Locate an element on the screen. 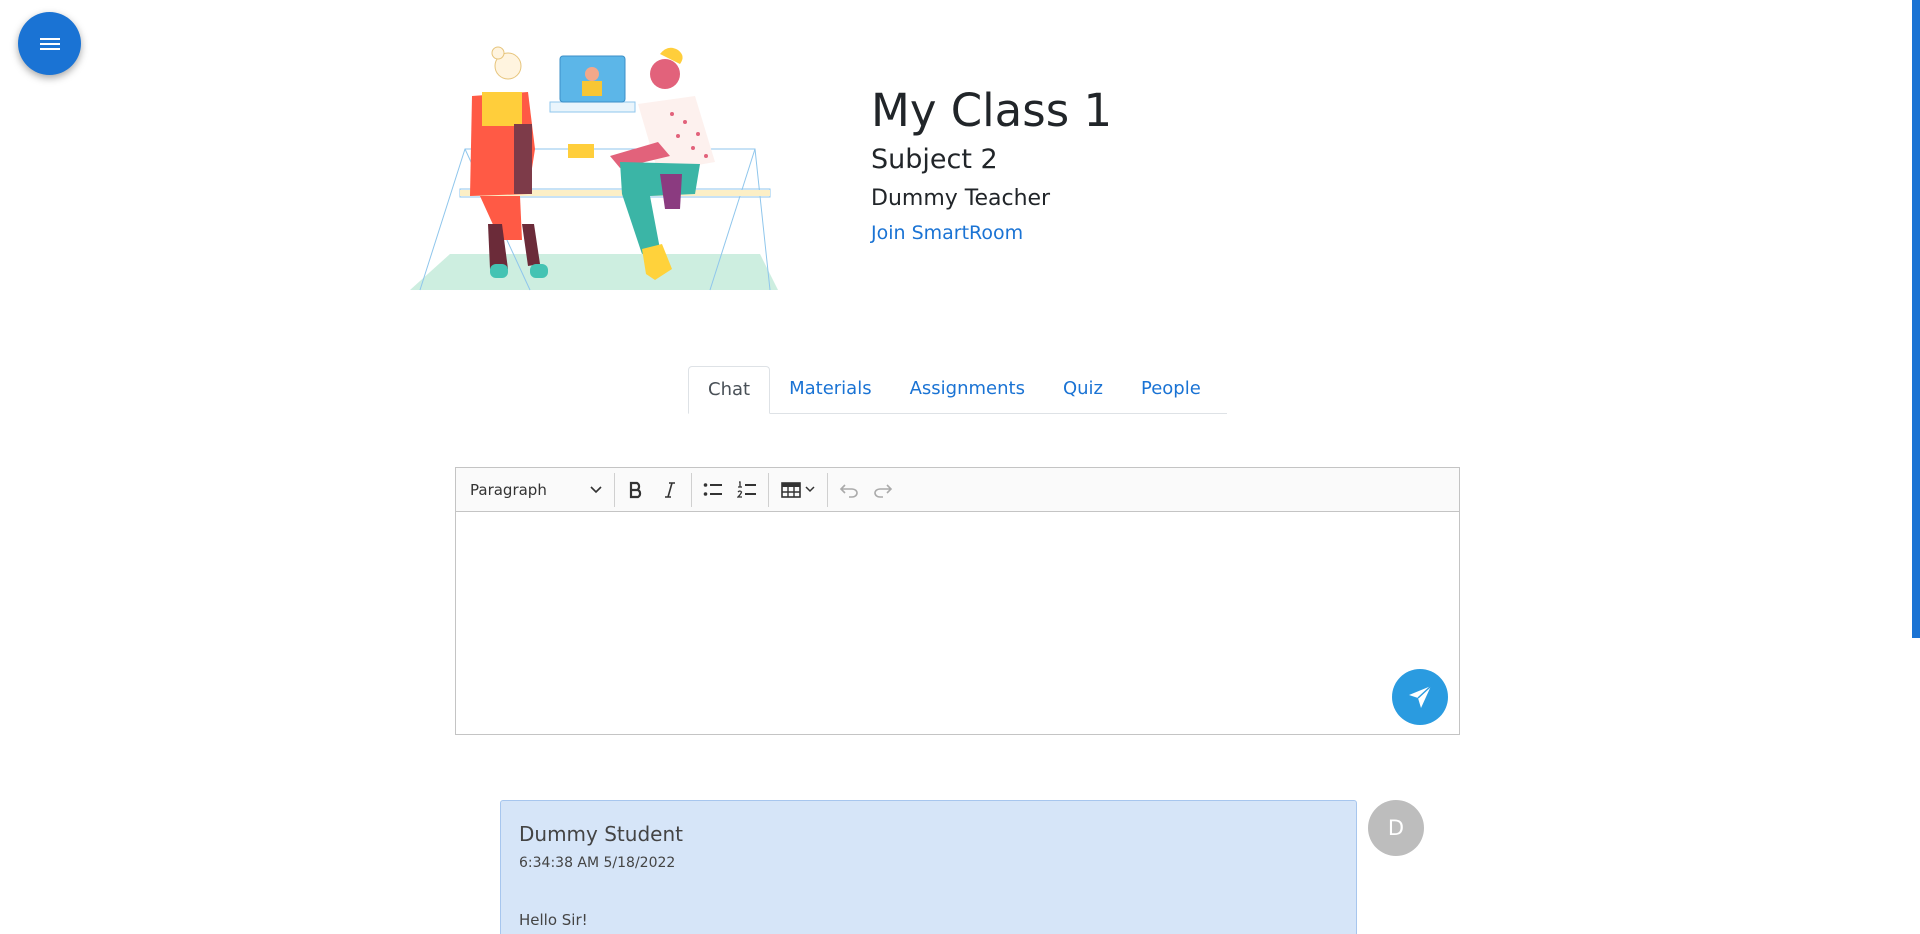  message-input is located at coordinates (957, 623).